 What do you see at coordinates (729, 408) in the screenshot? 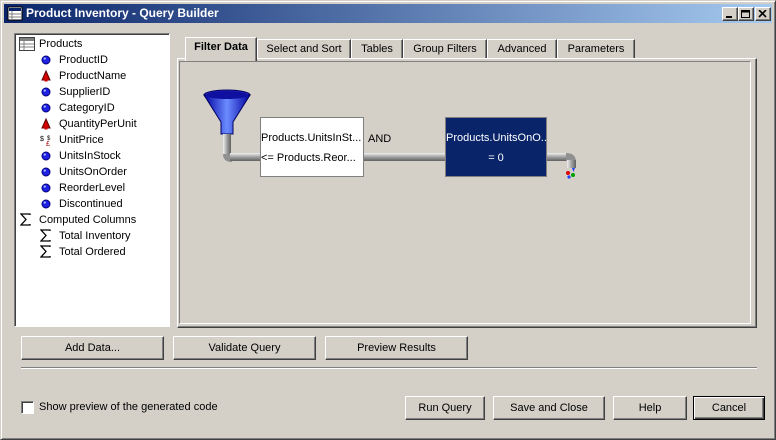
I see `cancel-button: Cancel` at bounding box center [729, 408].